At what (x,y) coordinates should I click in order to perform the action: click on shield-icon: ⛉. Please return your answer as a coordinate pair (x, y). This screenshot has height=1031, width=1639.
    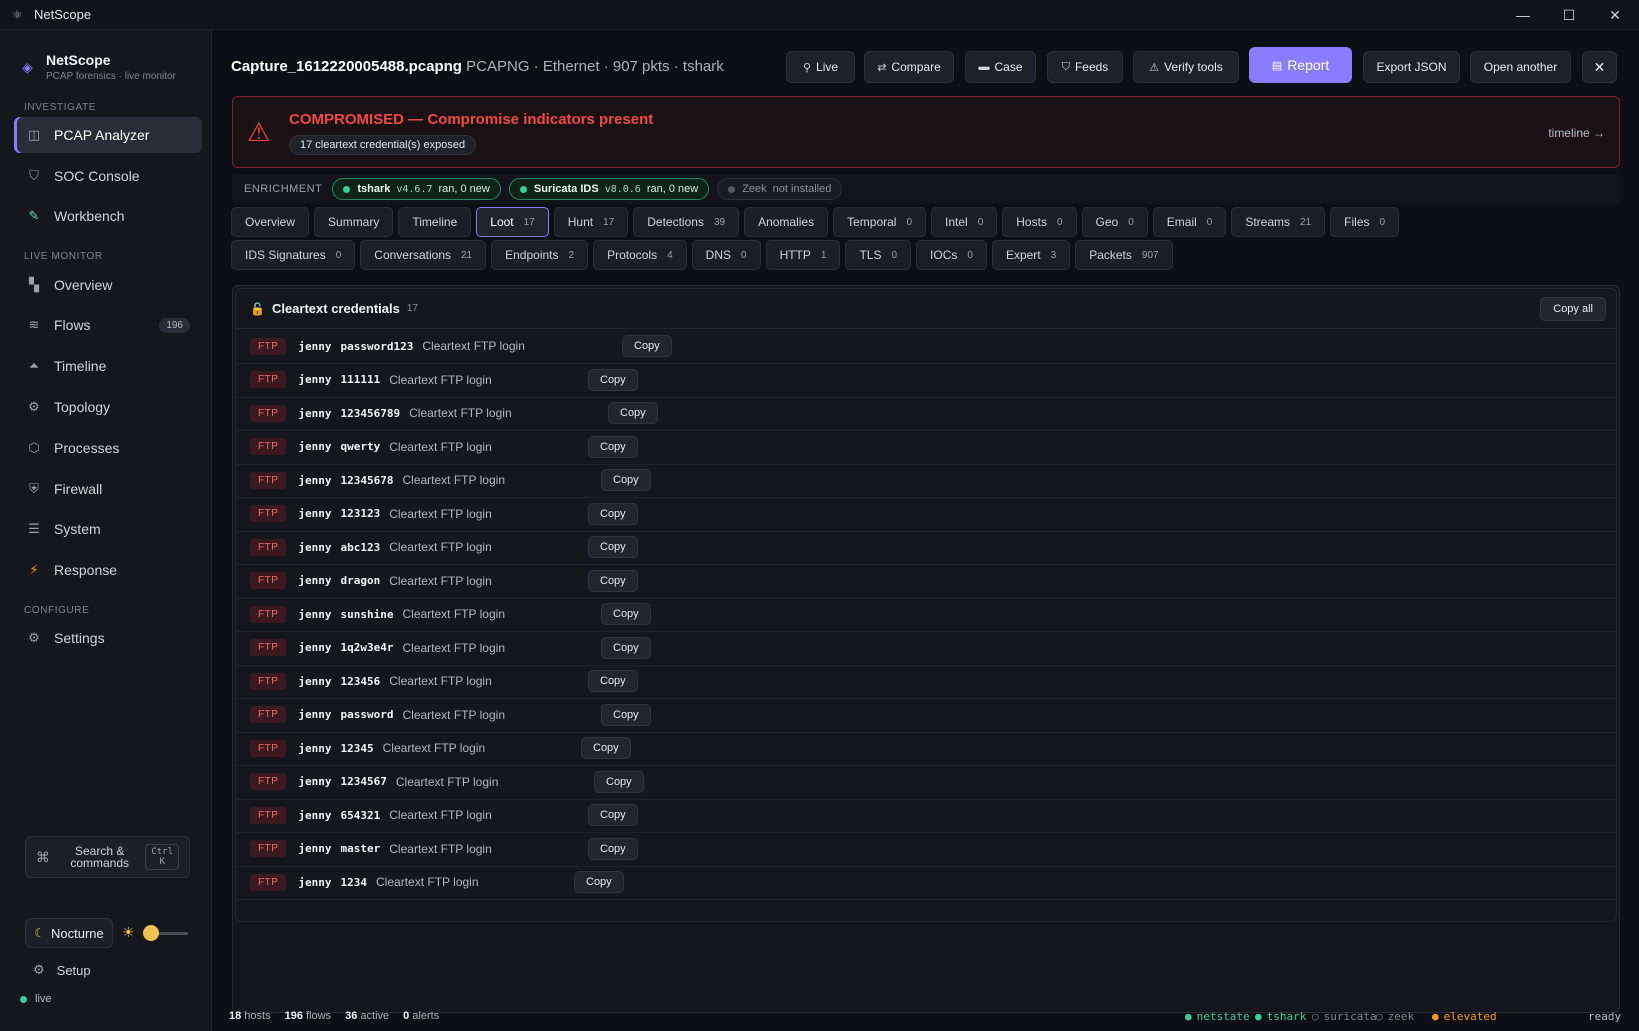
    Looking at the image, I should click on (34, 175).